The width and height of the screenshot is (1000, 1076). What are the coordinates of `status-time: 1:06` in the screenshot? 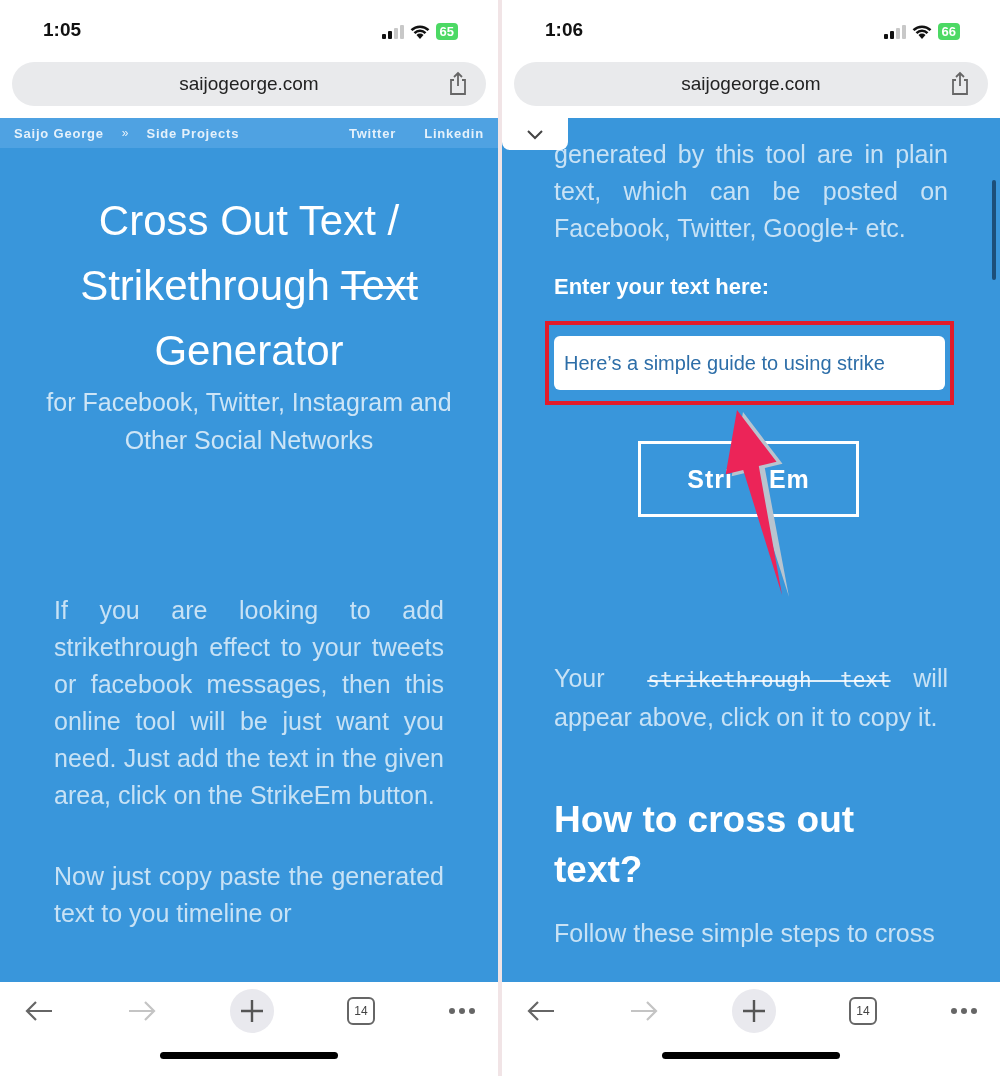 It's located at (564, 30).